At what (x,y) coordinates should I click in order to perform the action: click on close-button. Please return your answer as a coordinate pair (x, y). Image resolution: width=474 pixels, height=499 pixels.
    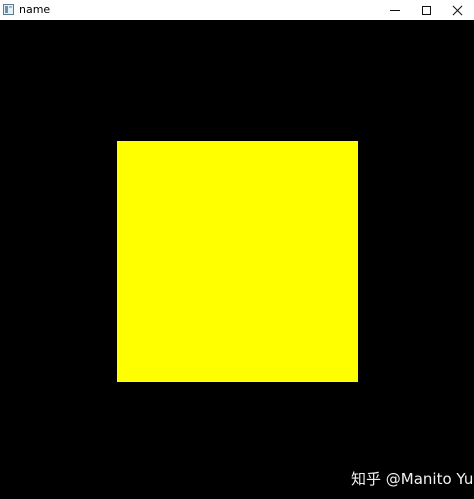
    Looking at the image, I should click on (457, 10).